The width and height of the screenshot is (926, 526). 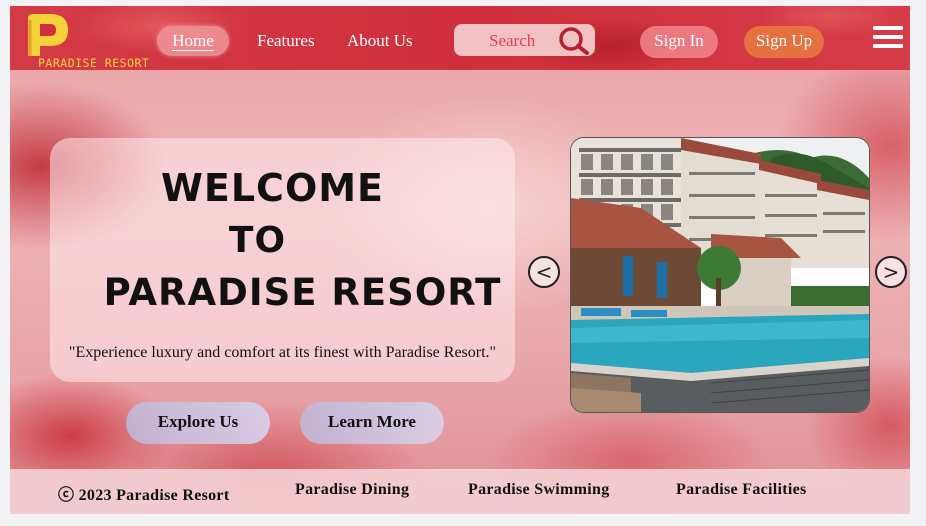 What do you see at coordinates (198, 423) in the screenshot?
I see `explore-us-button: Explore Us` at bounding box center [198, 423].